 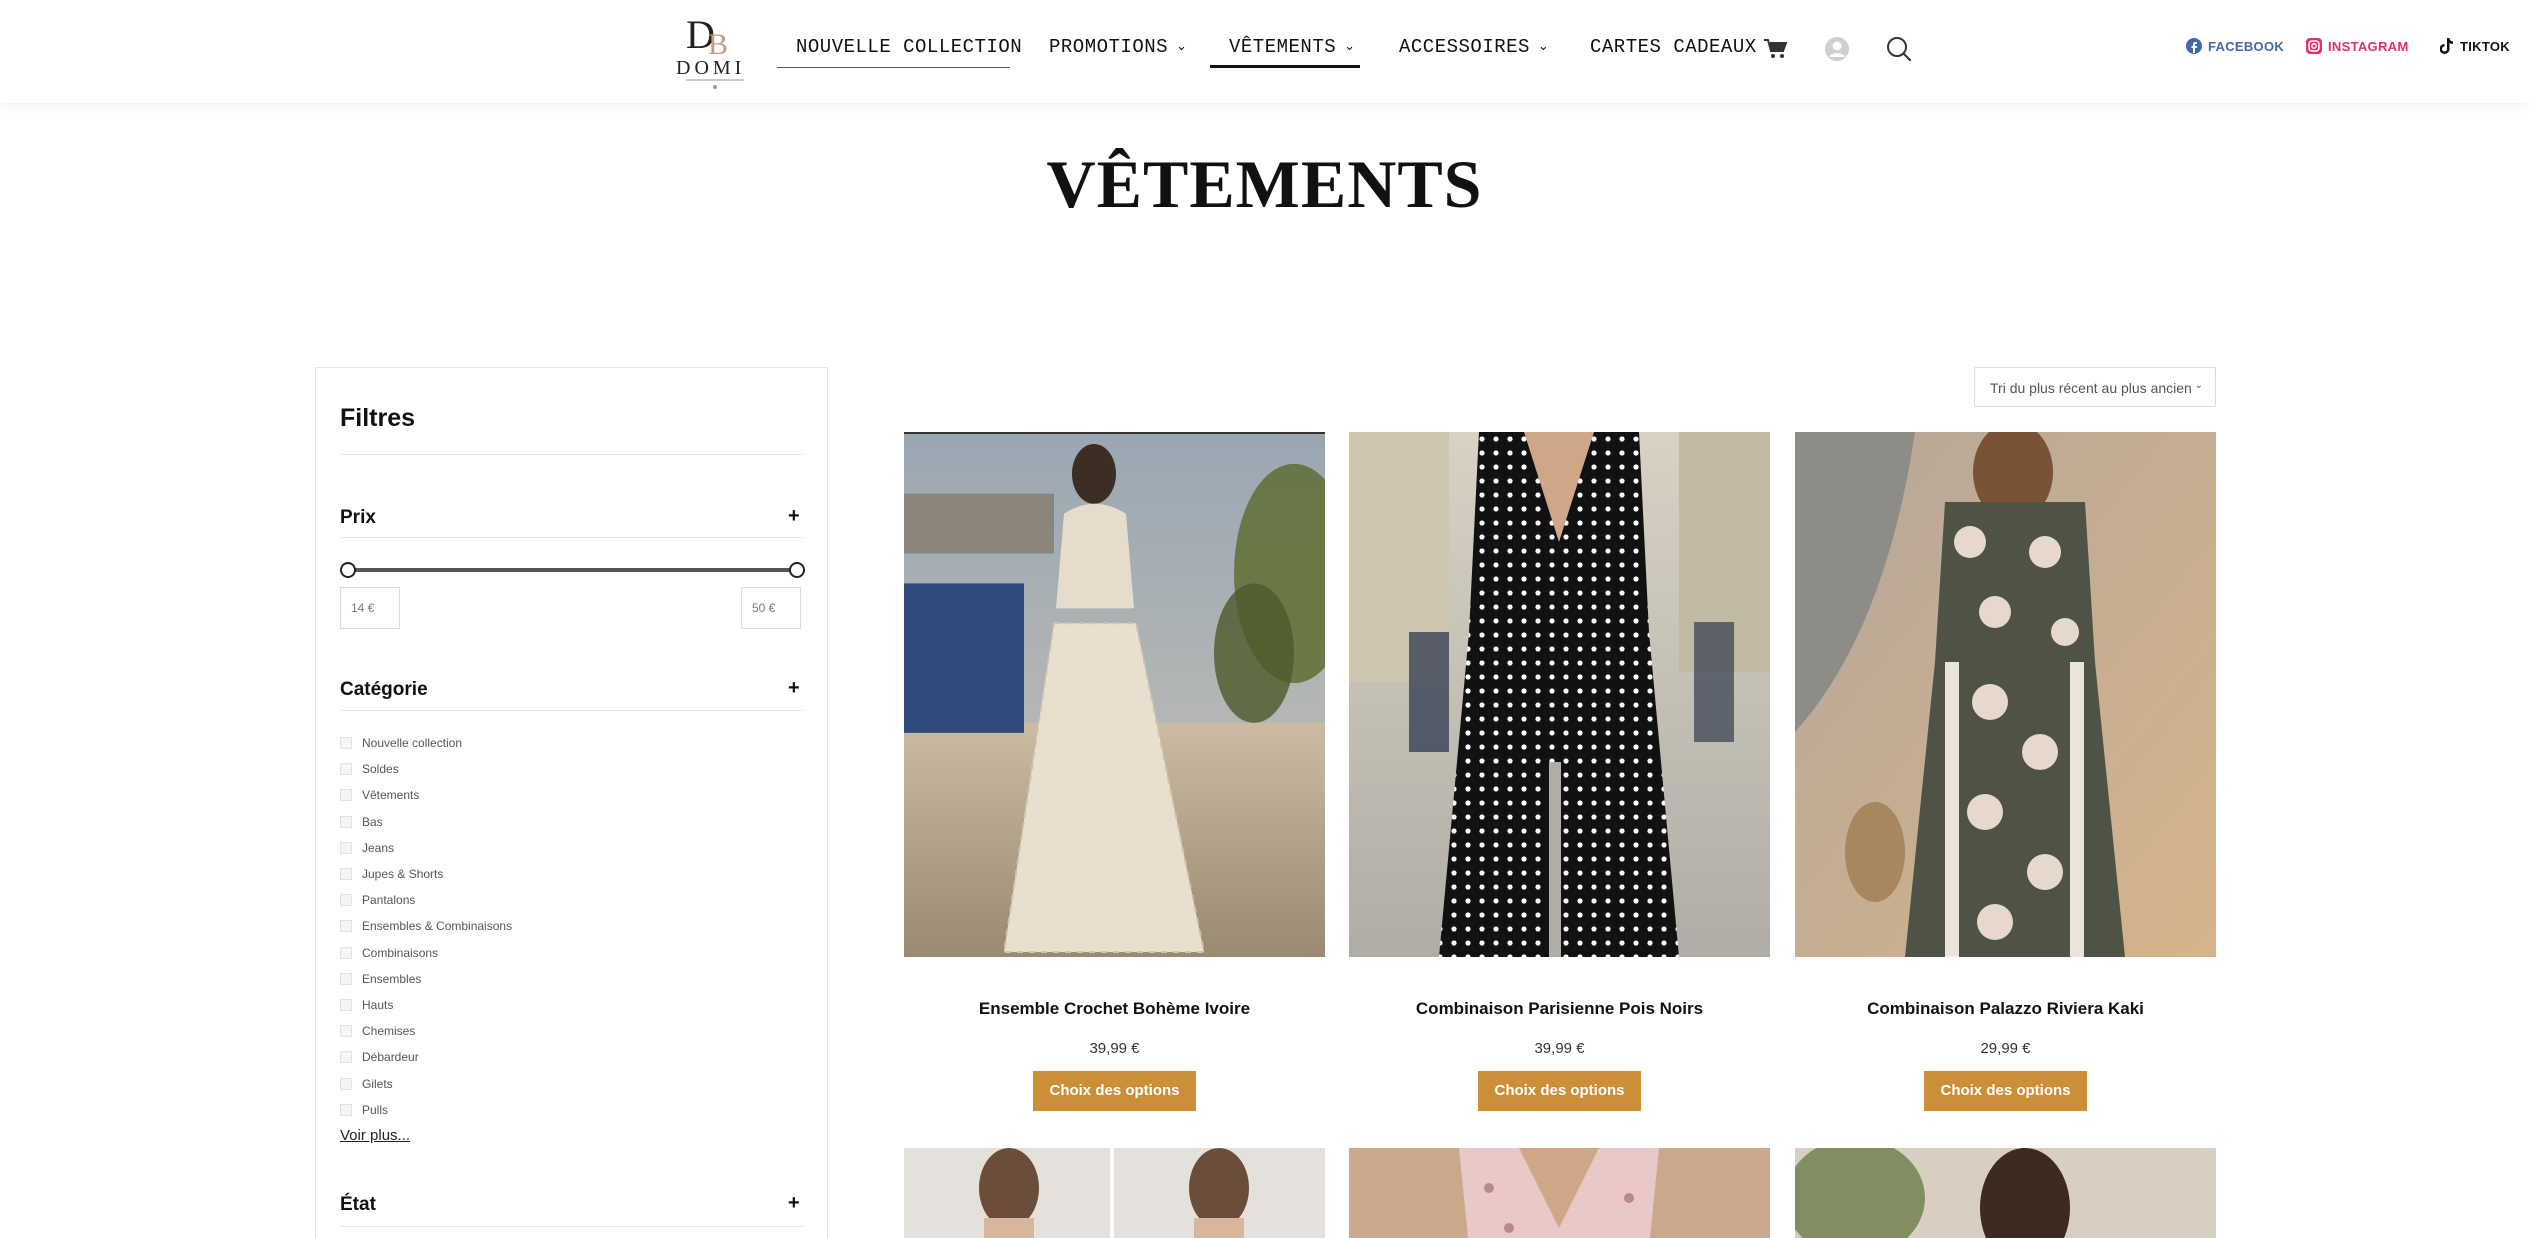 What do you see at coordinates (426, 1057) in the screenshot?
I see `category-option: Débardeur` at bounding box center [426, 1057].